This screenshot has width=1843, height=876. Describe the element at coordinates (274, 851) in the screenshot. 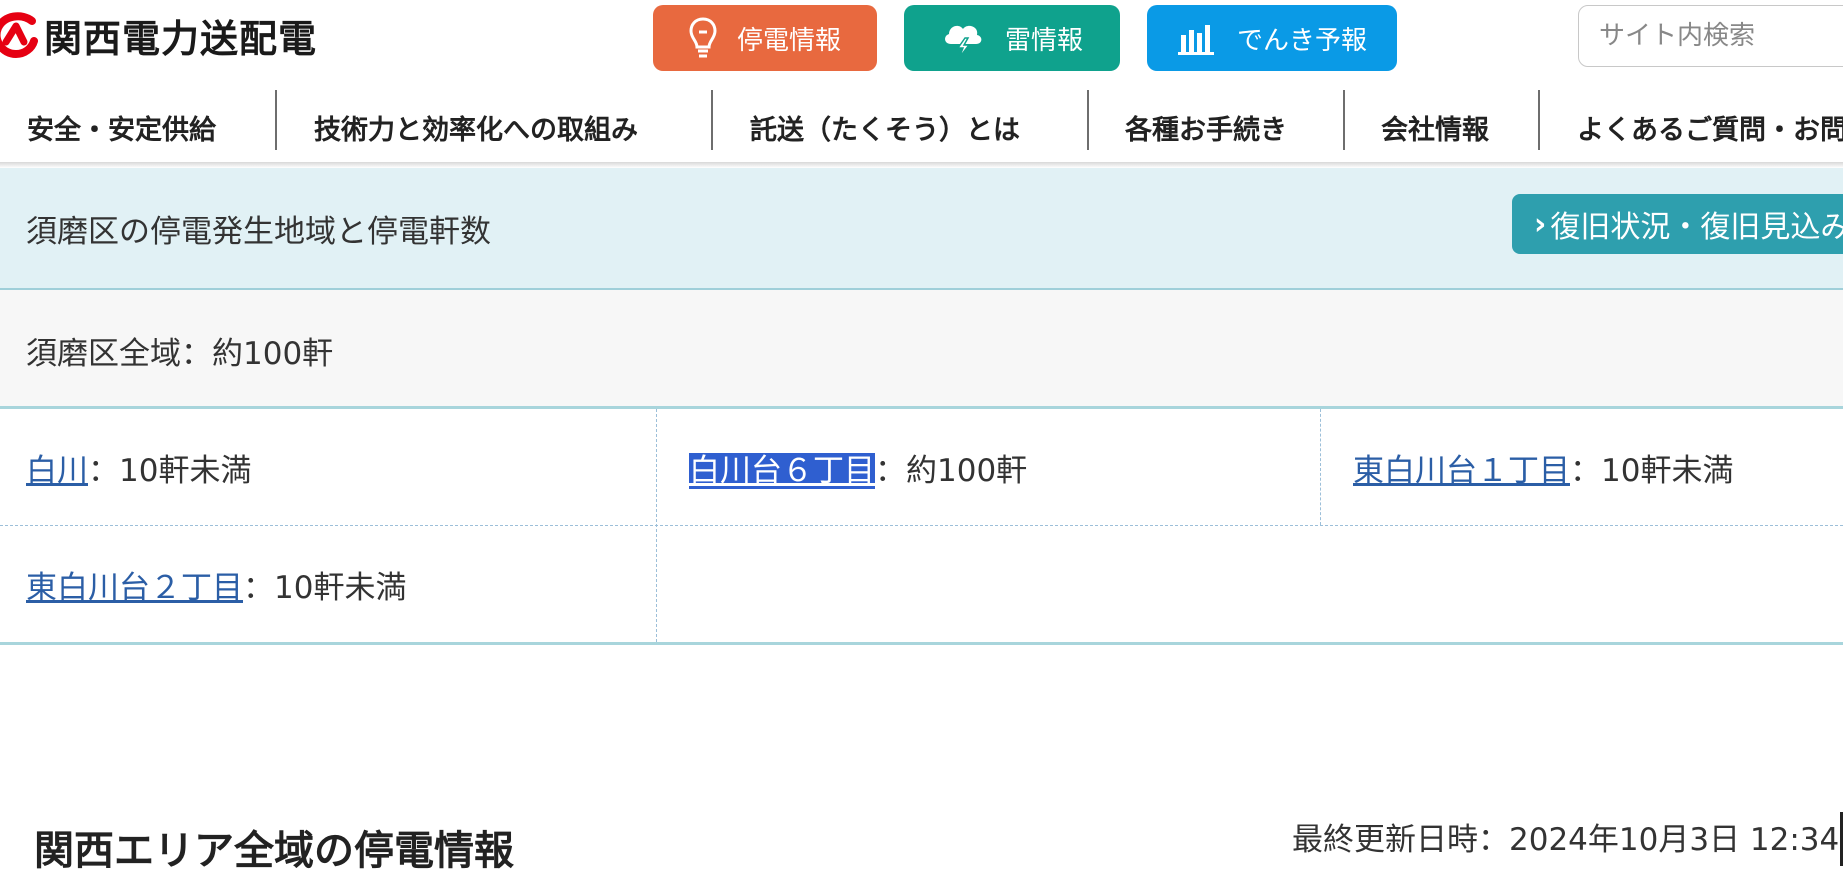

I see `kansai-outage-title: 関西エリア全域の停電情報` at that location.